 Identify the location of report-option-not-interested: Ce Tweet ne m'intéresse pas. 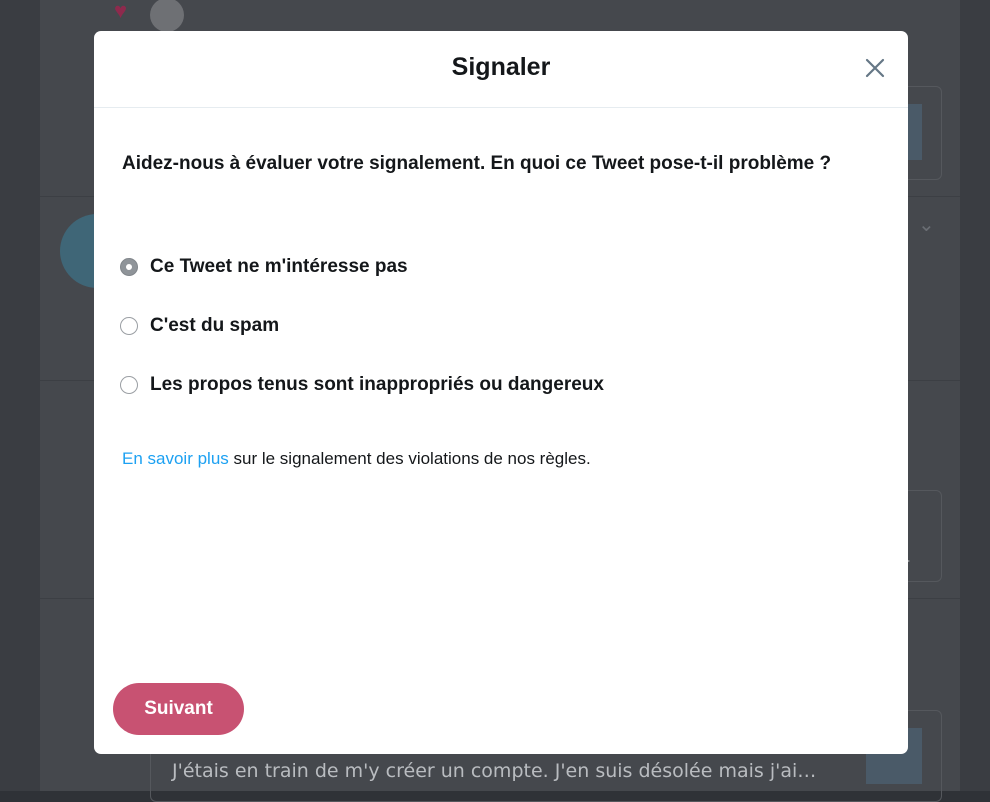
(264, 267).